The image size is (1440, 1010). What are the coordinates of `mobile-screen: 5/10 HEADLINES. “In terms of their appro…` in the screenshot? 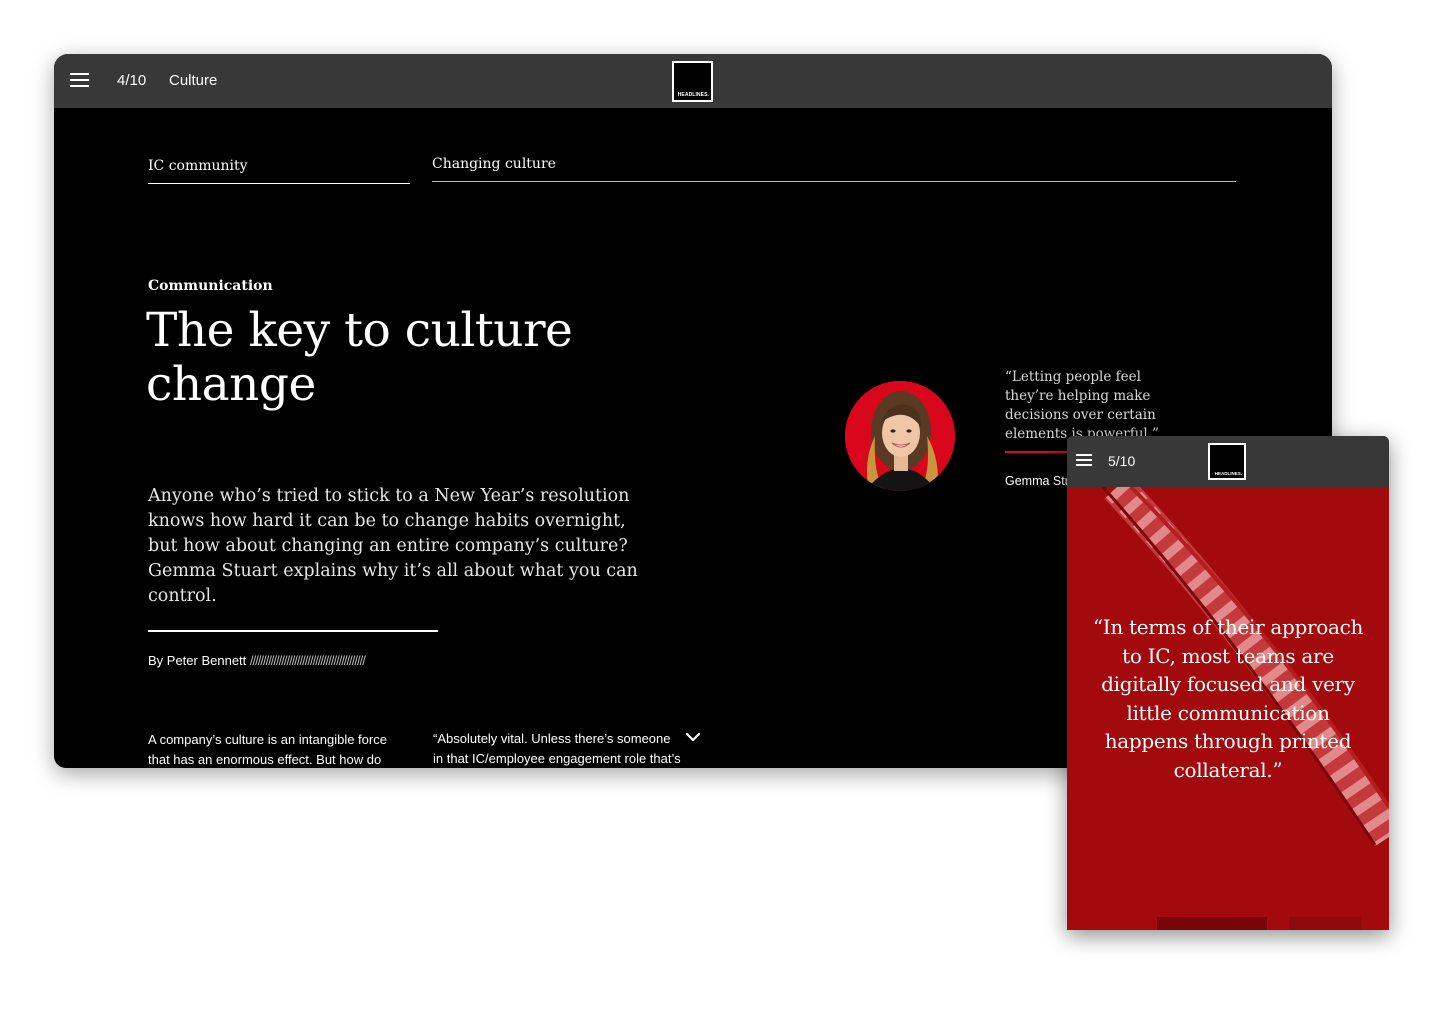 It's located at (1228, 683).